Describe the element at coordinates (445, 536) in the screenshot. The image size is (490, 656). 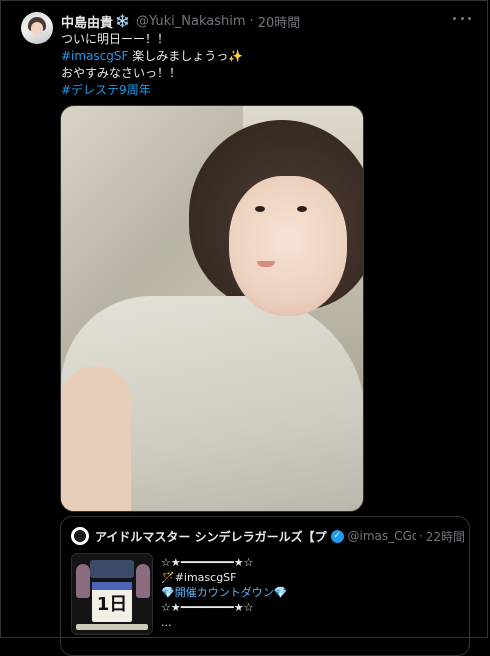
I see `quoted-timestamp: 22時間` at that location.